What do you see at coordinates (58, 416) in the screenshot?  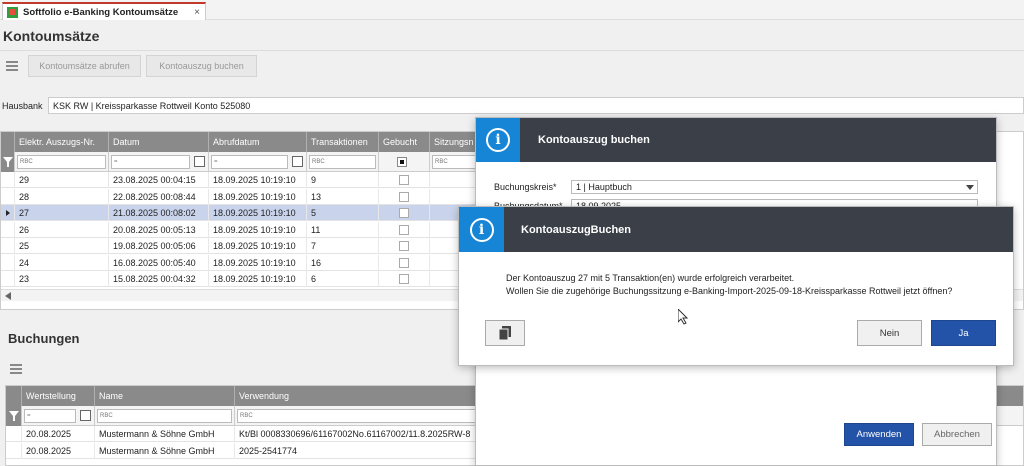 I see `filter-wertstellung: =` at bounding box center [58, 416].